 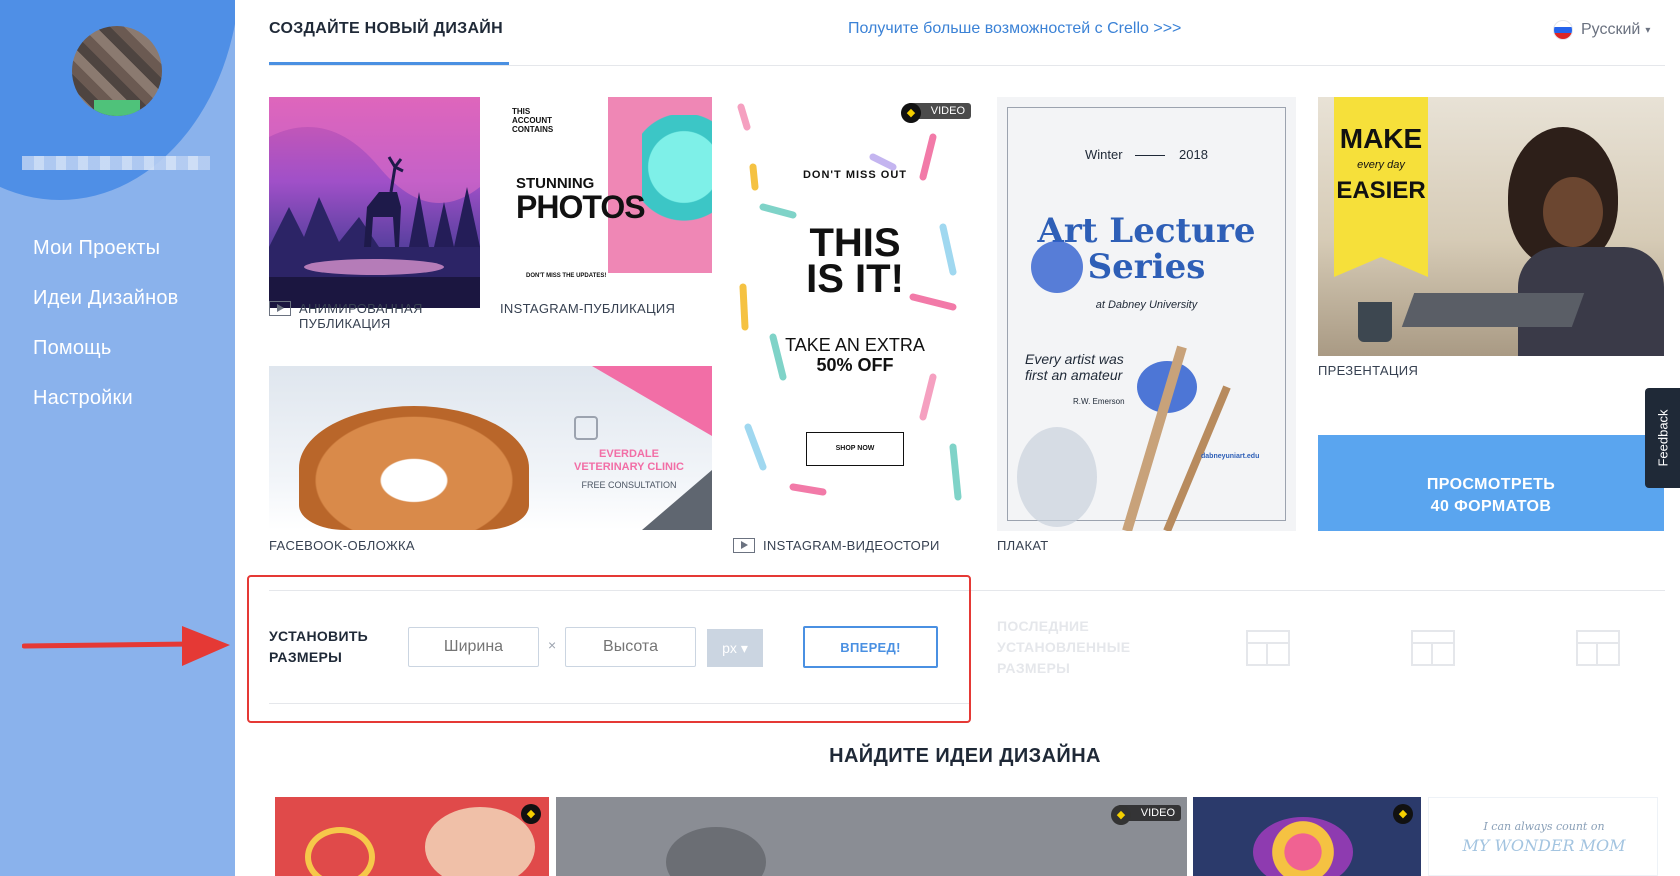 What do you see at coordinates (480, 841) in the screenshot?
I see `family-photo` at bounding box center [480, 841].